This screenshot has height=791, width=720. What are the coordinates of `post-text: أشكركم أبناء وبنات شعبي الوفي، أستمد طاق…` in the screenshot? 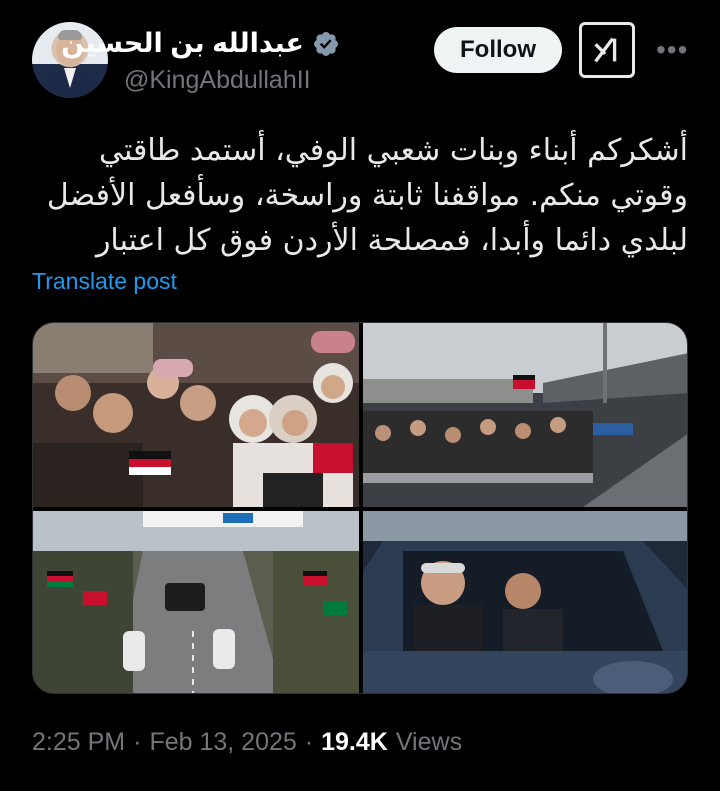 It's located at (367, 195).